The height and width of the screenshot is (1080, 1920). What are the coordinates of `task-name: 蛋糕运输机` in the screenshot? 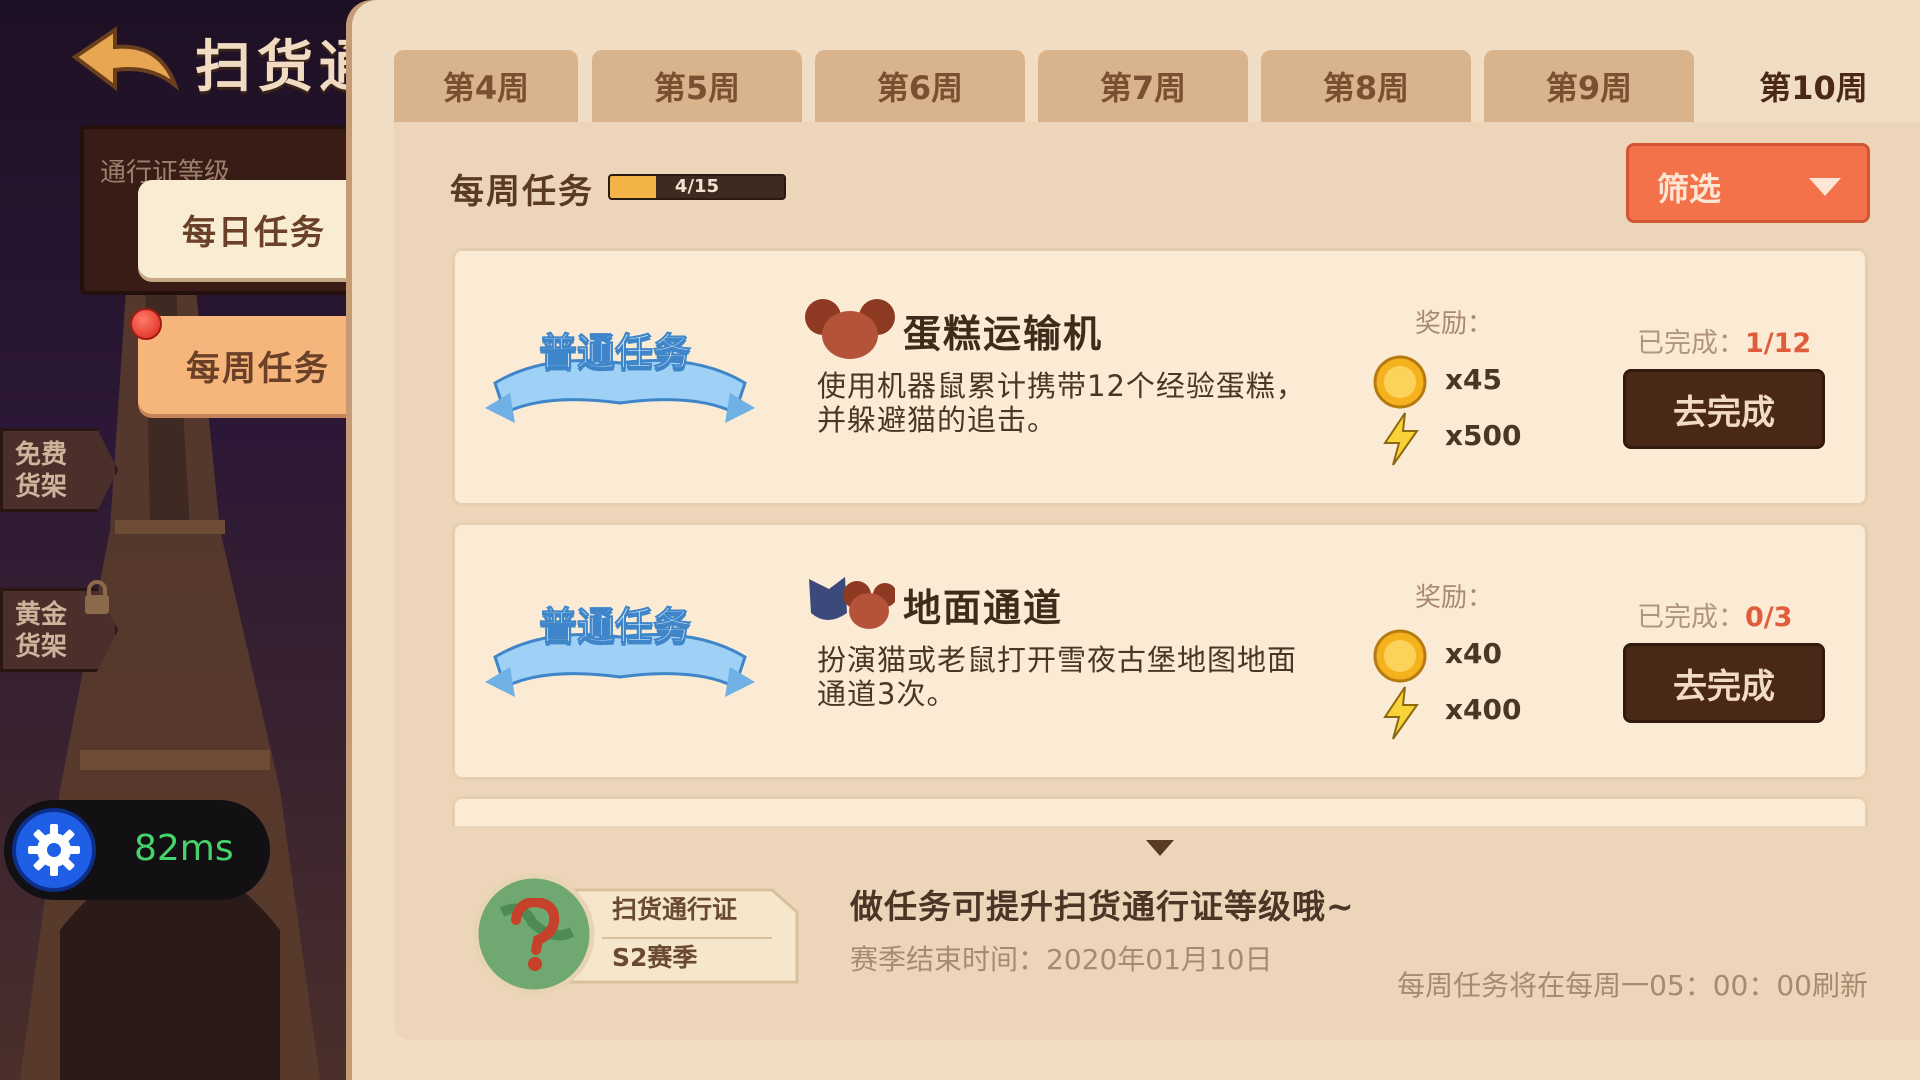 It's located at (1003, 334).